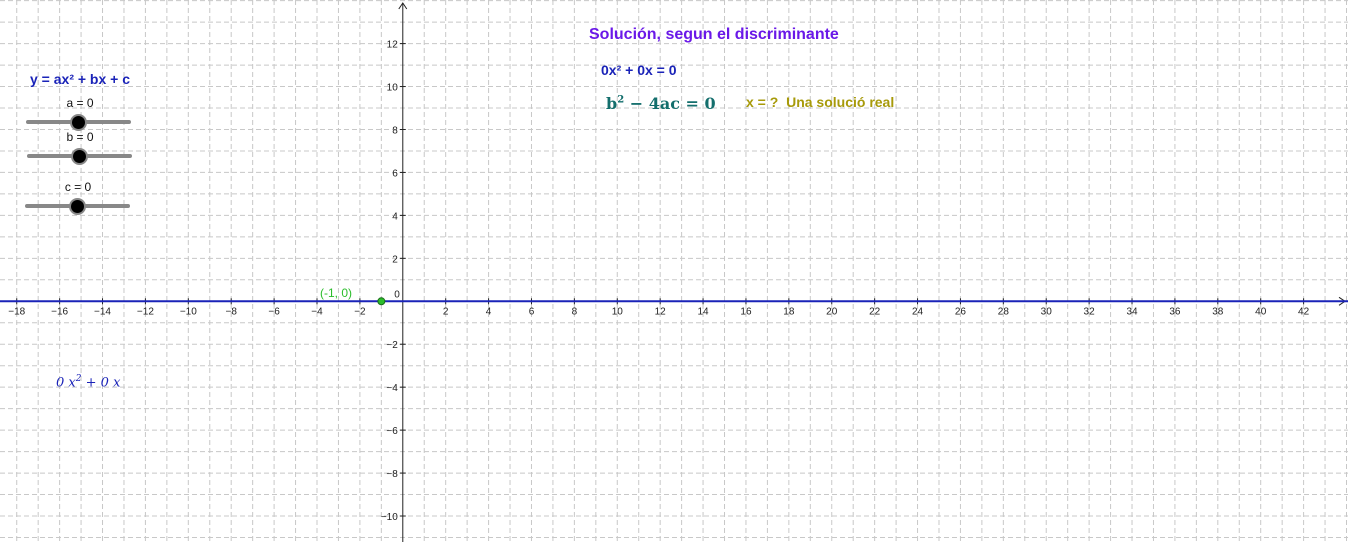 The image size is (1348, 542). What do you see at coordinates (393, 88) in the screenshot?
I see `y-tick-label: 10` at bounding box center [393, 88].